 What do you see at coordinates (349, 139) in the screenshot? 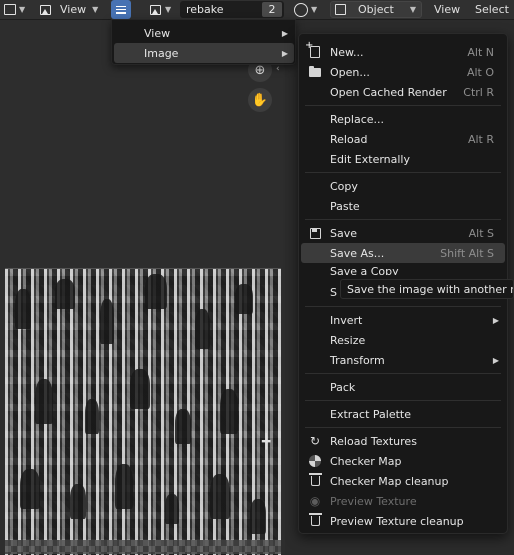
I see `menu-item-label: Reload` at bounding box center [349, 139].